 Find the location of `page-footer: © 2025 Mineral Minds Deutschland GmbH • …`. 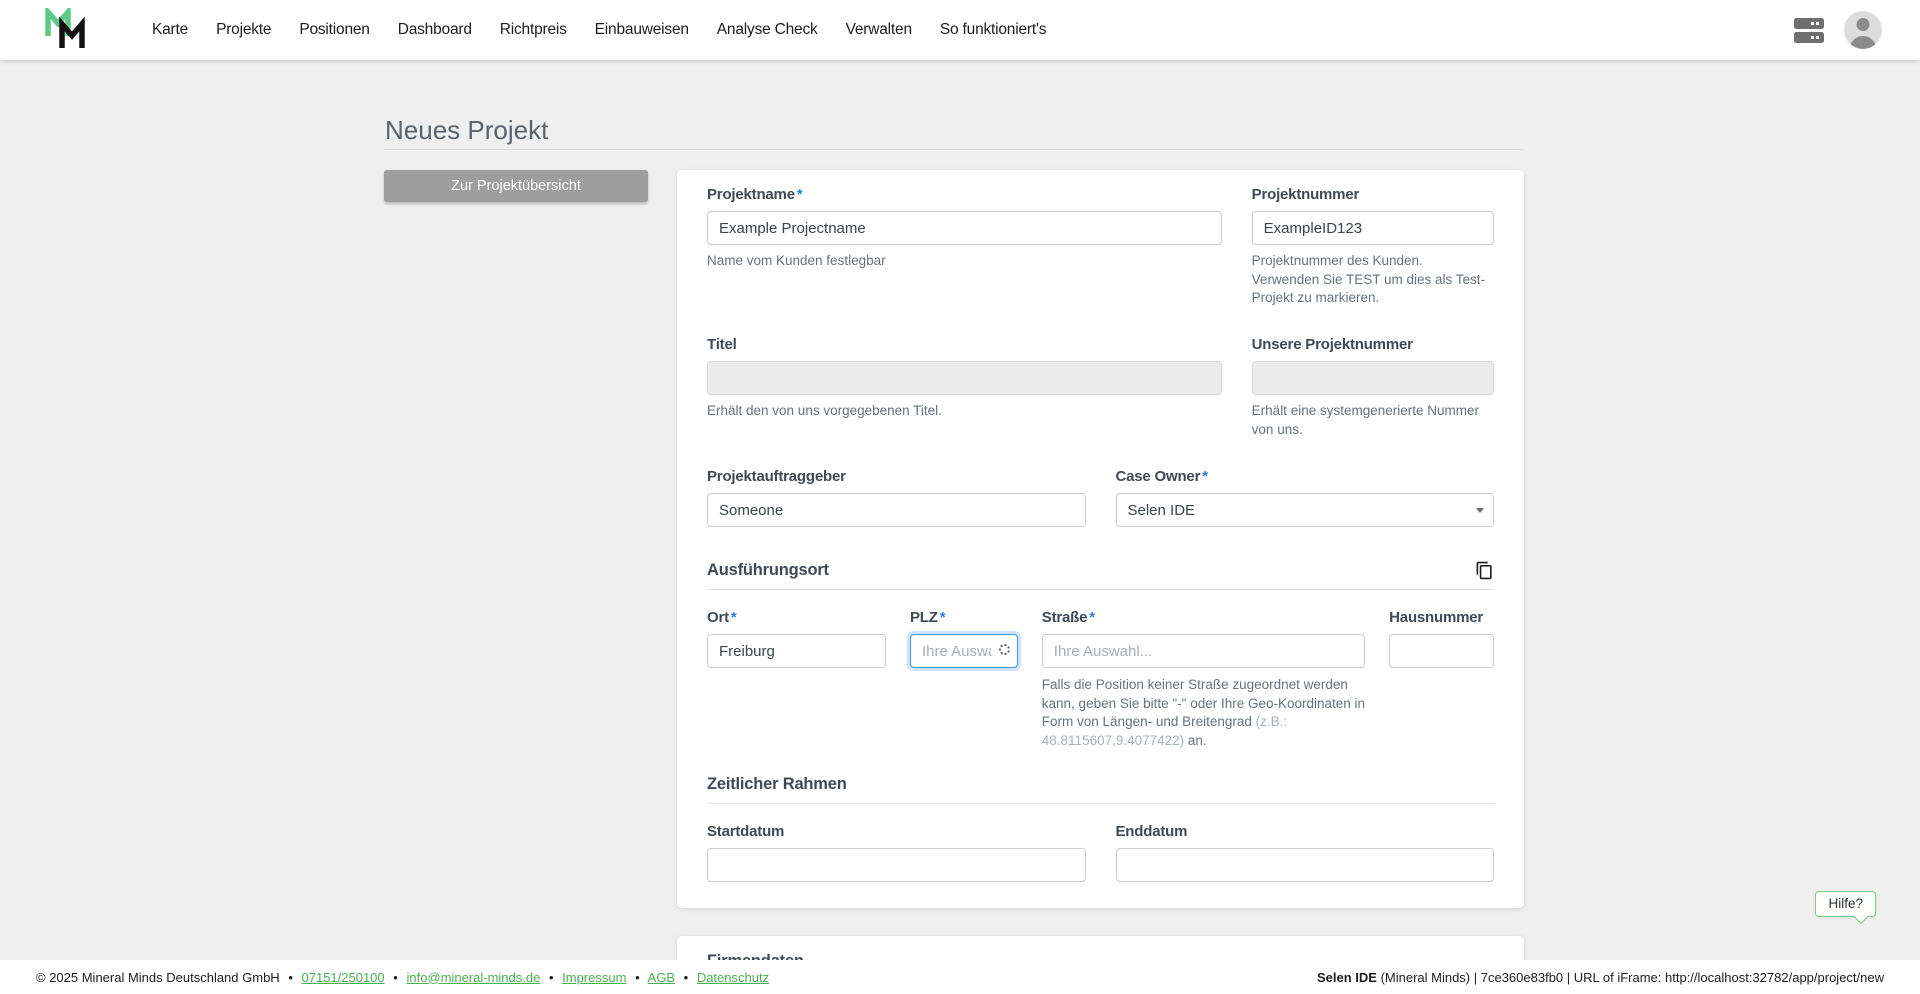

page-footer: © 2025 Mineral Minds Deutschland GmbH • … is located at coordinates (960, 977).